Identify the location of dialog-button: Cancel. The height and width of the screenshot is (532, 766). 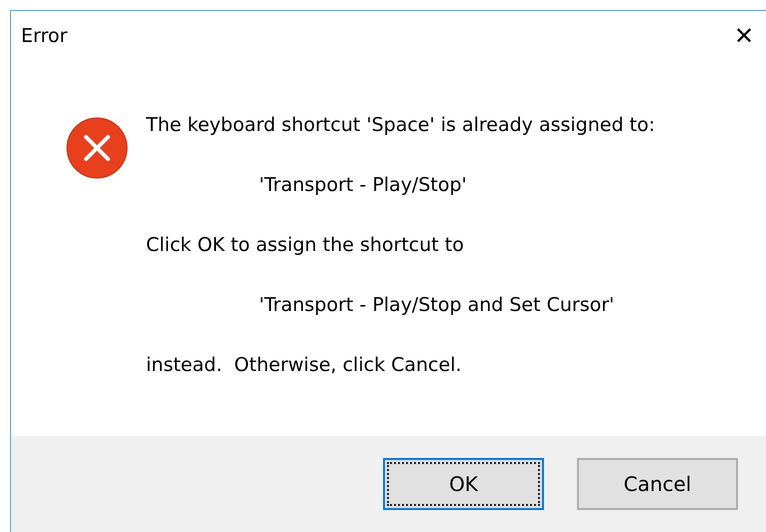
(657, 484).